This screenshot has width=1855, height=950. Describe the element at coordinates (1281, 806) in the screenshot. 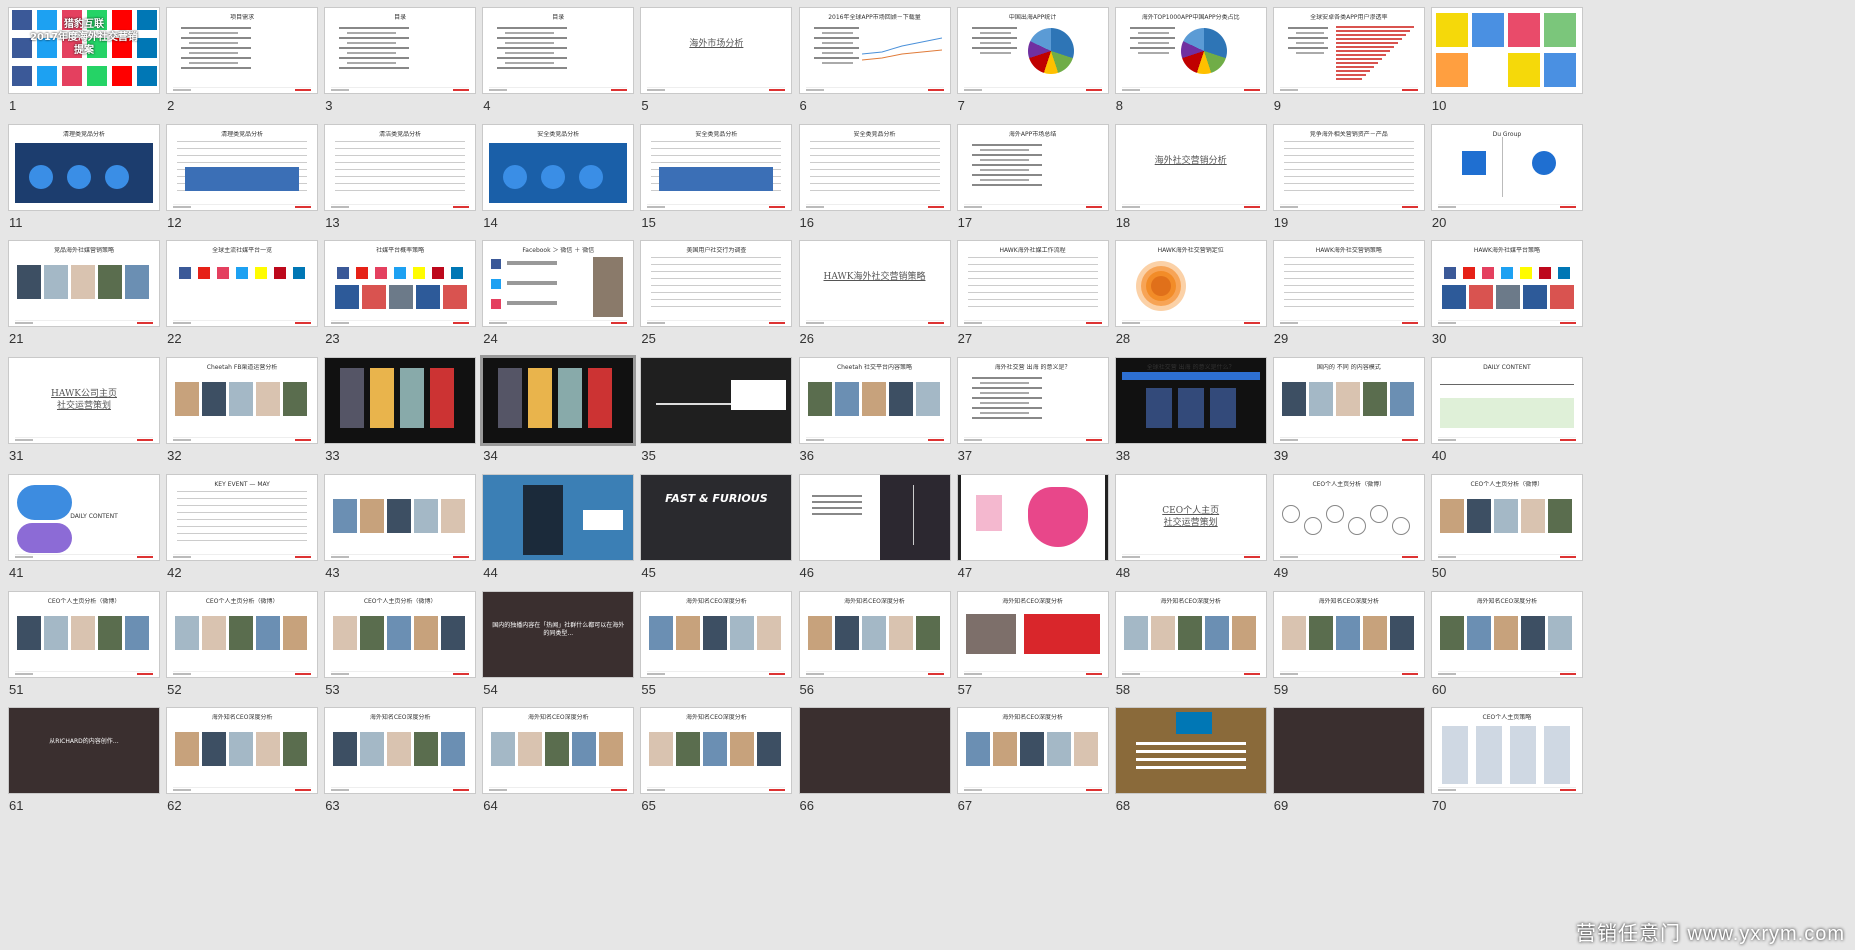

I see `slide-number: 69` at that location.